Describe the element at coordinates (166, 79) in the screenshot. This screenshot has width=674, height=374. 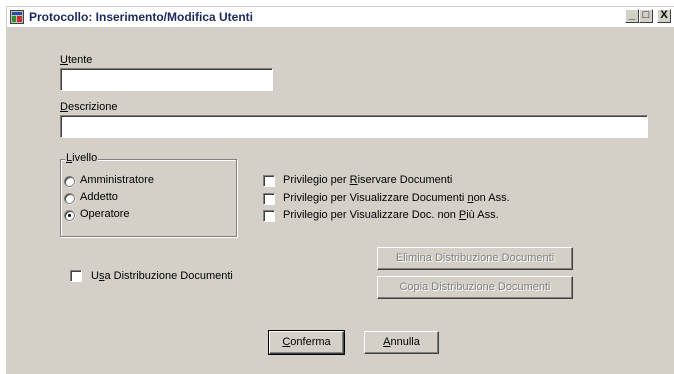
I see `utente-input` at that location.